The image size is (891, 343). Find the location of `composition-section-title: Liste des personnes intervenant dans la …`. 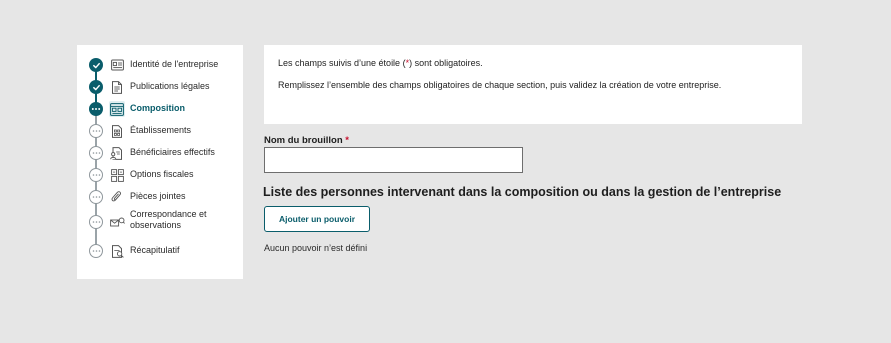

composition-section-title: Liste des personnes intervenant dans la … is located at coordinates (522, 192).